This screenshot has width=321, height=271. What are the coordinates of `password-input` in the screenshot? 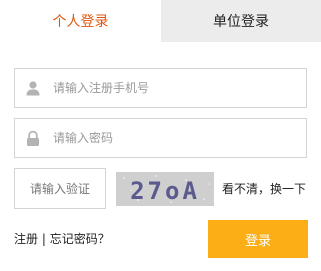 It's located at (167, 138).